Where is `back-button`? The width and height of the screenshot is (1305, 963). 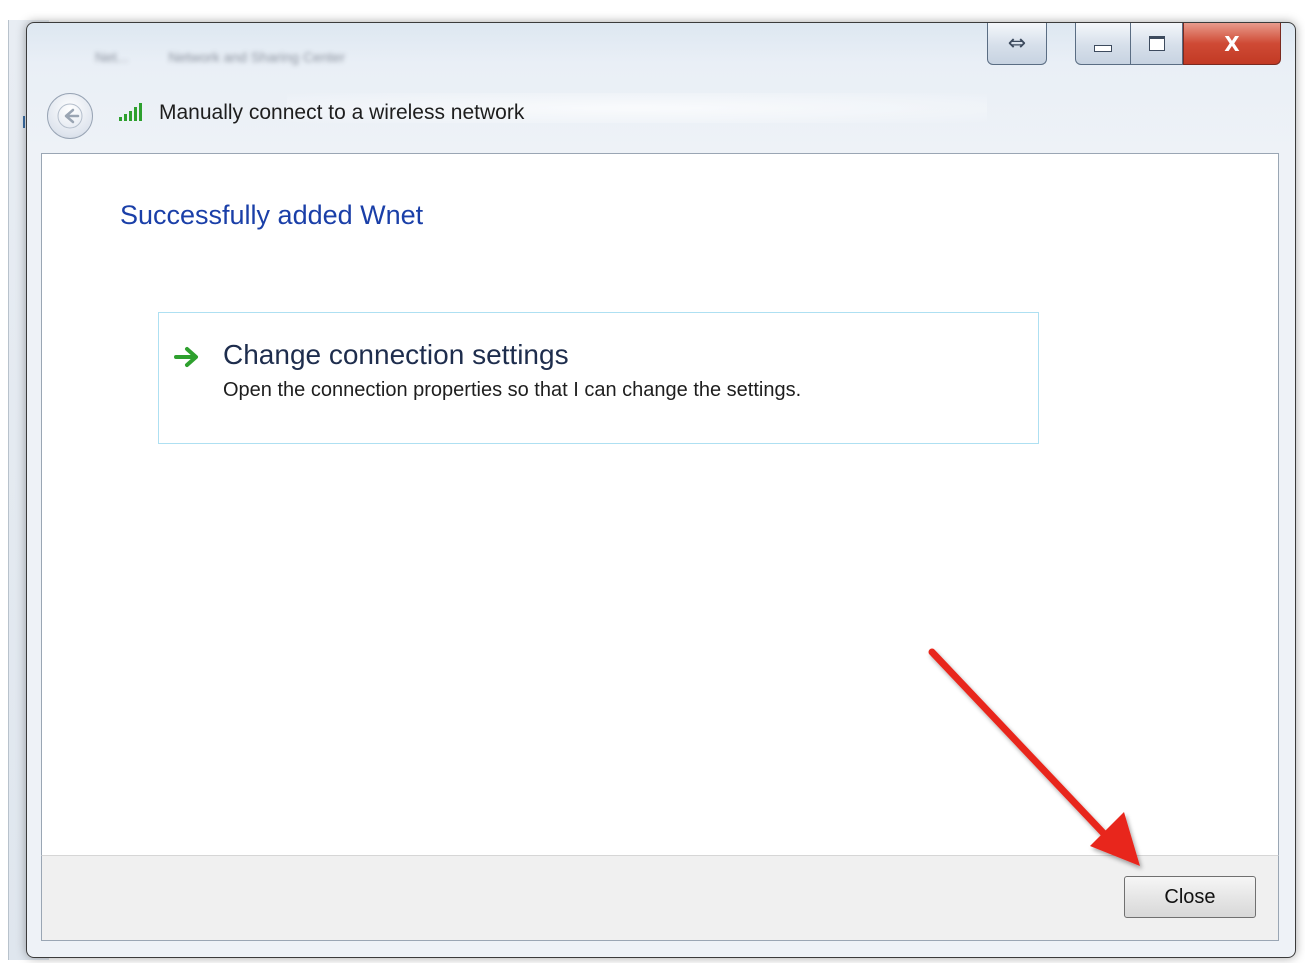
back-button is located at coordinates (70, 116).